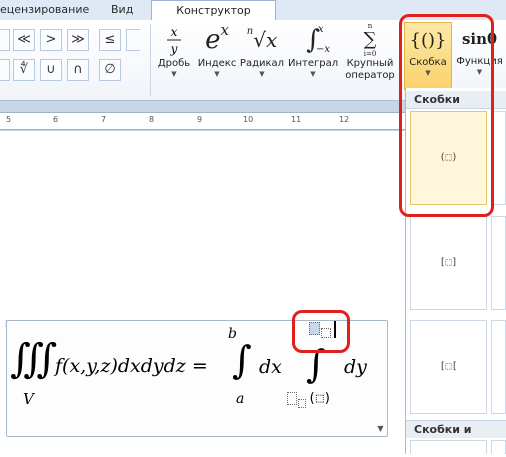  What do you see at coordinates (321, 29) in the screenshot?
I see `integral-glyph-top: x` at bounding box center [321, 29].